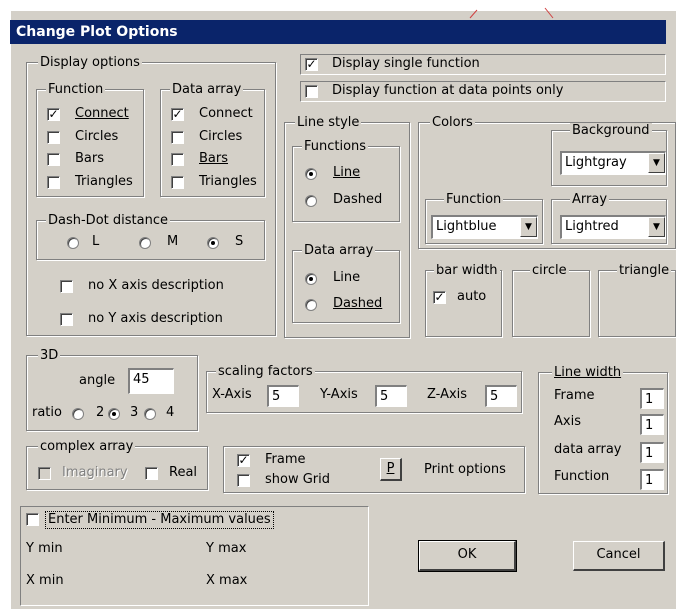 This screenshot has width=679, height=609. What do you see at coordinates (588, 449) in the screenshot?
I see `data-array-width-label: data array` at bounding box center [588, 449].